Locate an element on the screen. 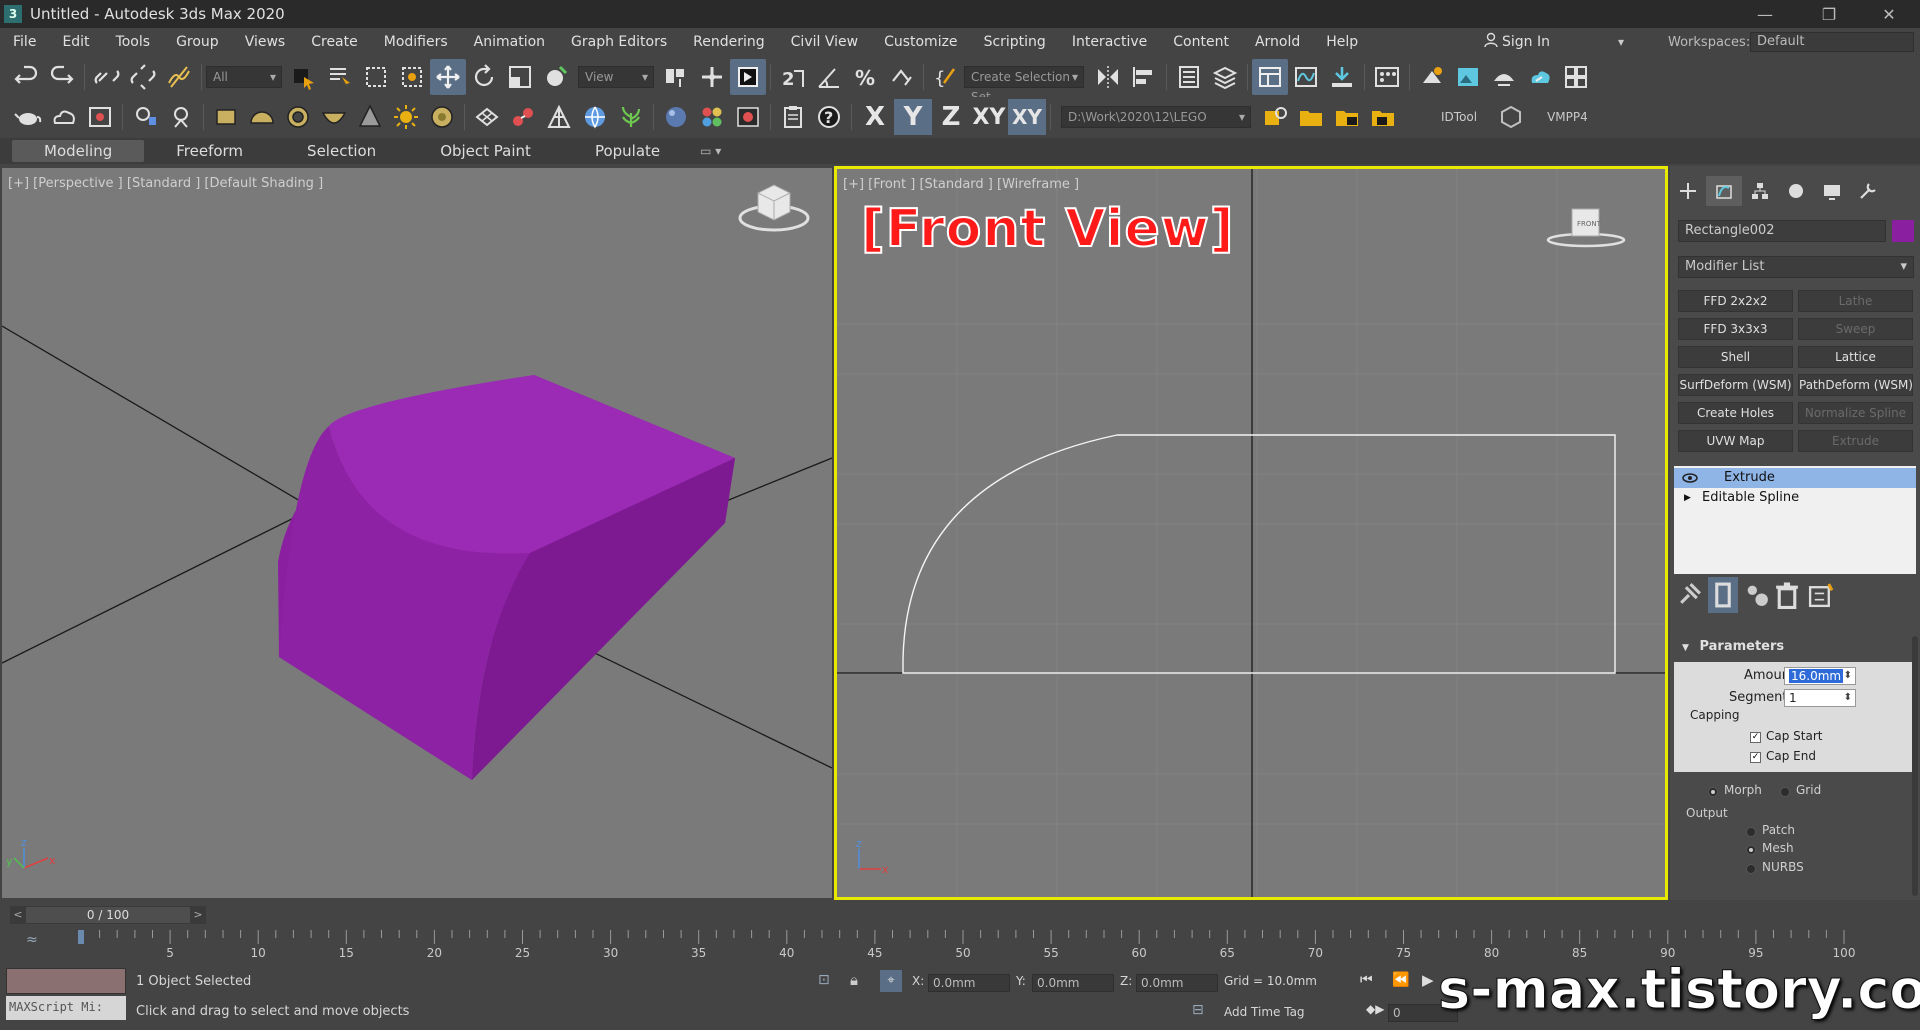 The image size is (1920, 1030). help-circle-icon: ? is located at coordinates (829, 117).